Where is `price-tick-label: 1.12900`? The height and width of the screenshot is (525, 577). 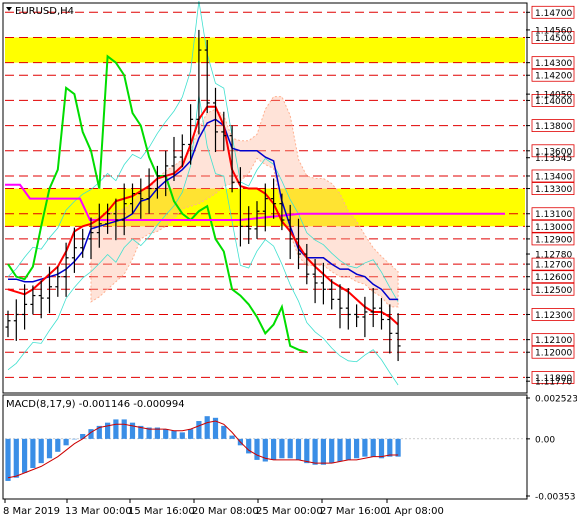
price-tick-label: 1.12900 is located at coordinates (553, 240).